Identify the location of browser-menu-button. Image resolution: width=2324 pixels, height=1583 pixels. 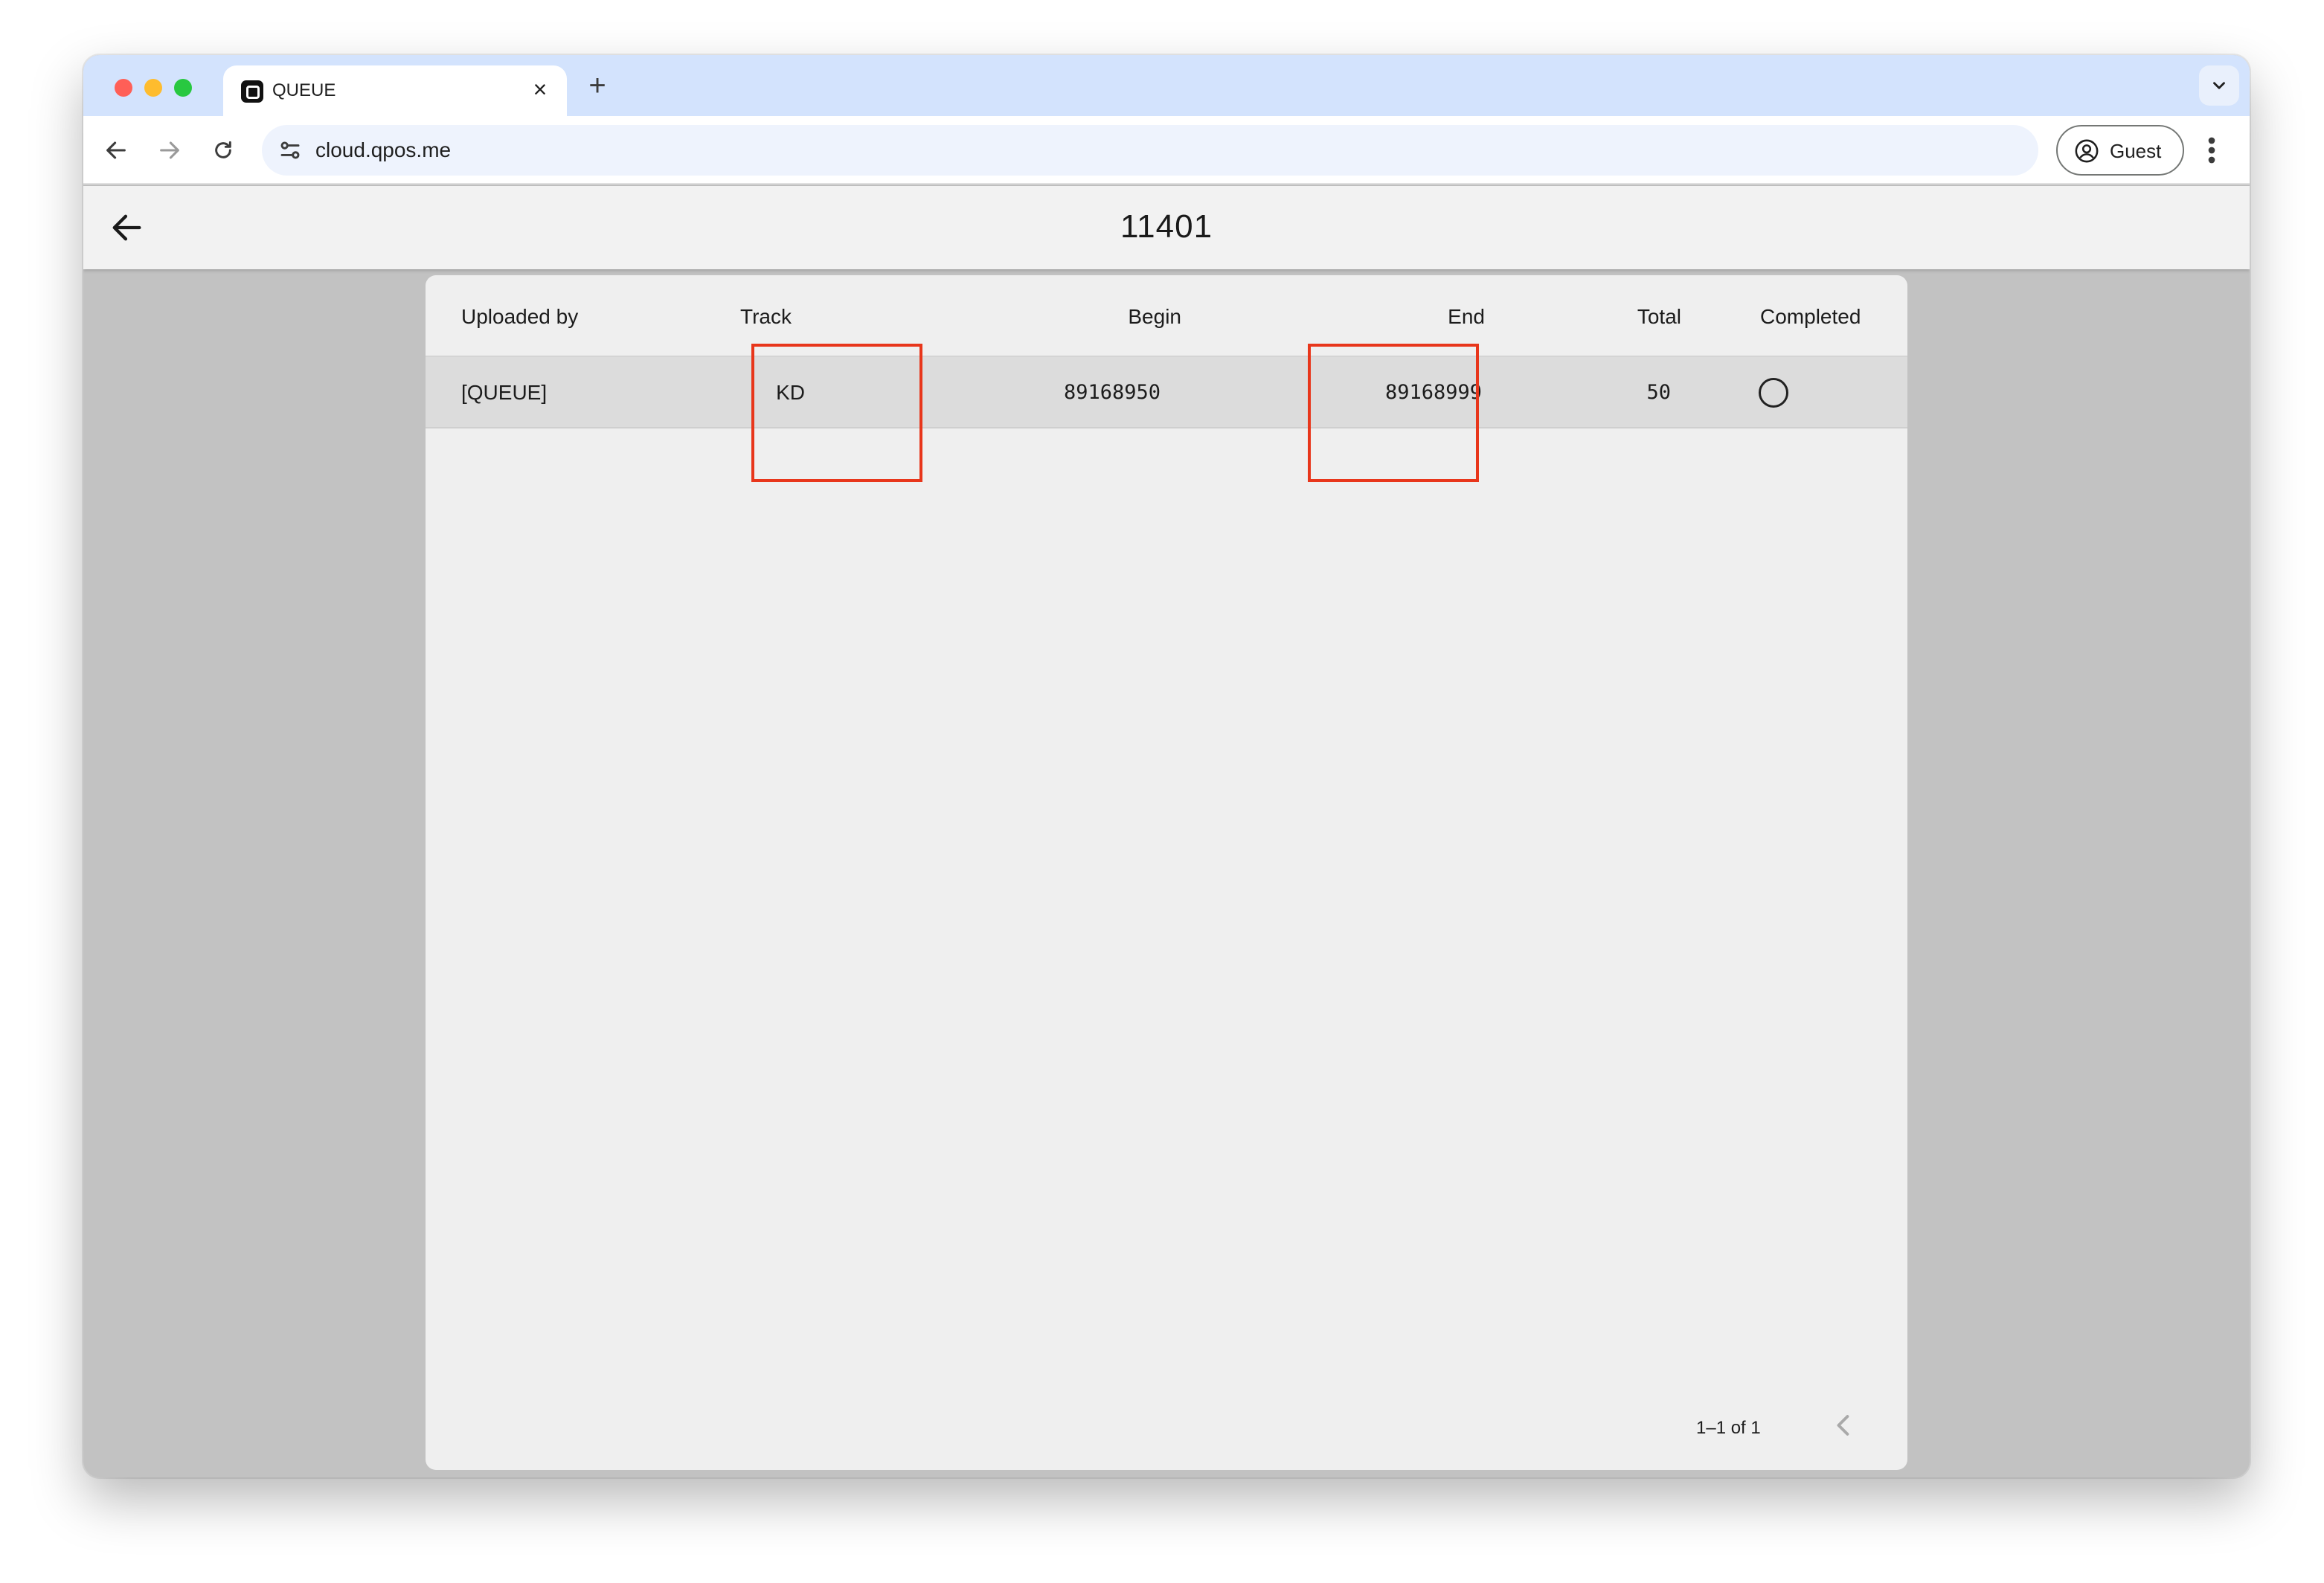
(2212, 150).